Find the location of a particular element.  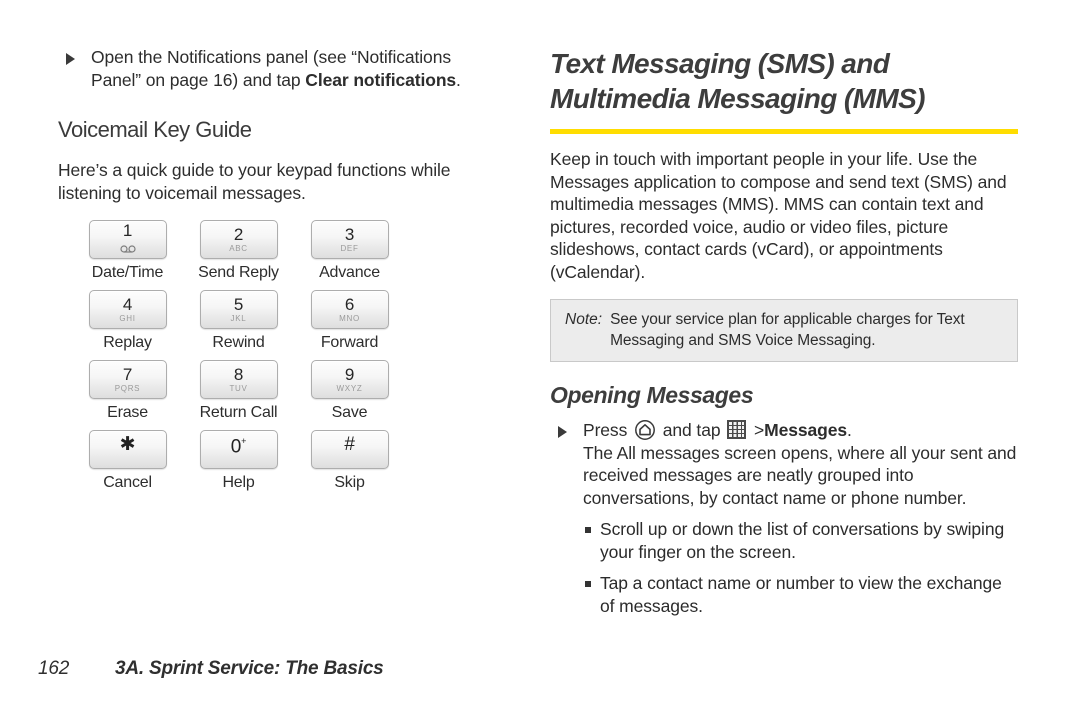

keypad-key-letters: TUV is located at coordinates (238, 388).